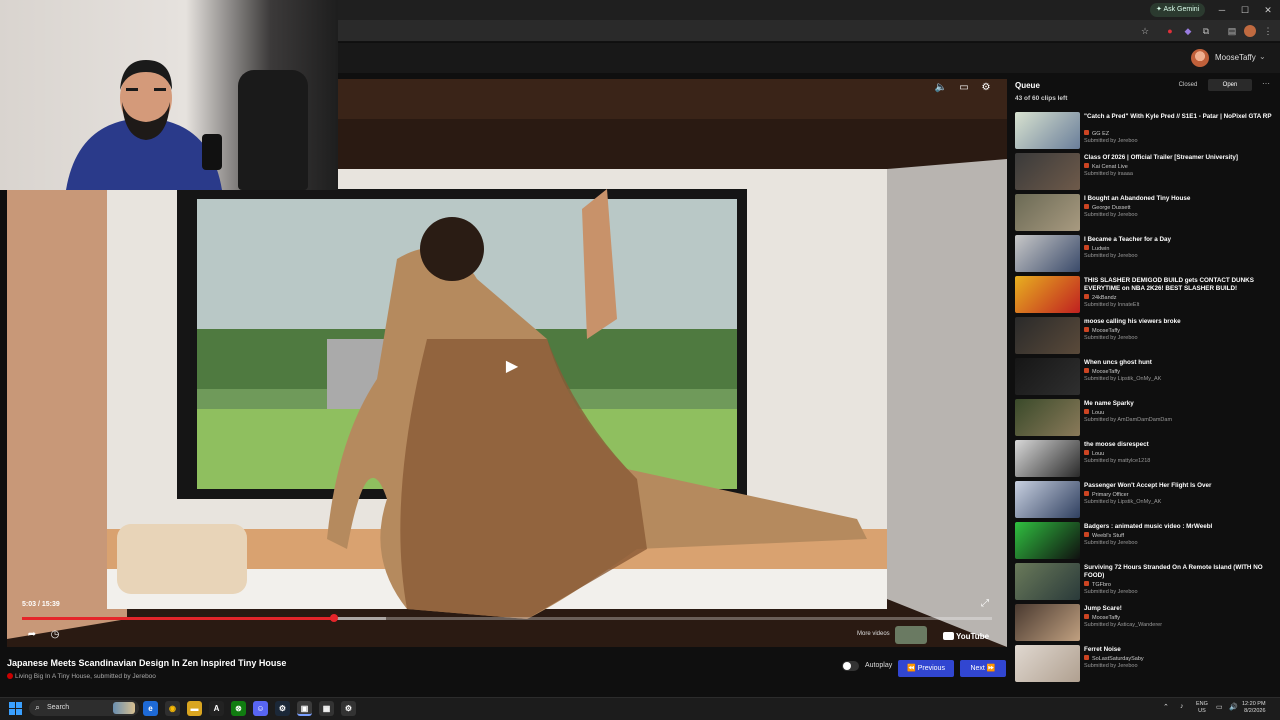 Image resolution: width=1280 pixels, height=720 pixels. Describe the element at coordinates (55, 635) in the screenshot. I see `watch-later-clock-icon: ◷` at that location.